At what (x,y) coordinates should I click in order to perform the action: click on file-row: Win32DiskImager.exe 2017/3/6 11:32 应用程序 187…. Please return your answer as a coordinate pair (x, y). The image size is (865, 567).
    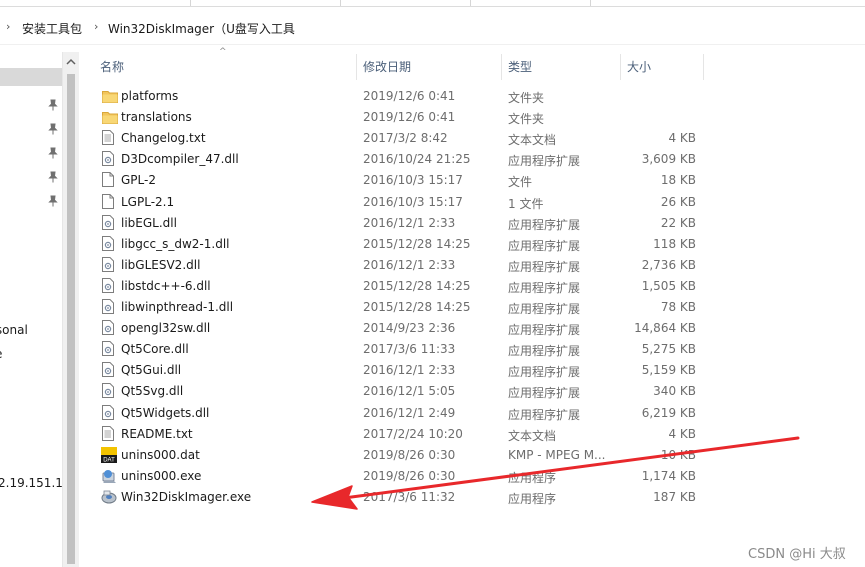
    Looking at the image, I should click on (401, 497).